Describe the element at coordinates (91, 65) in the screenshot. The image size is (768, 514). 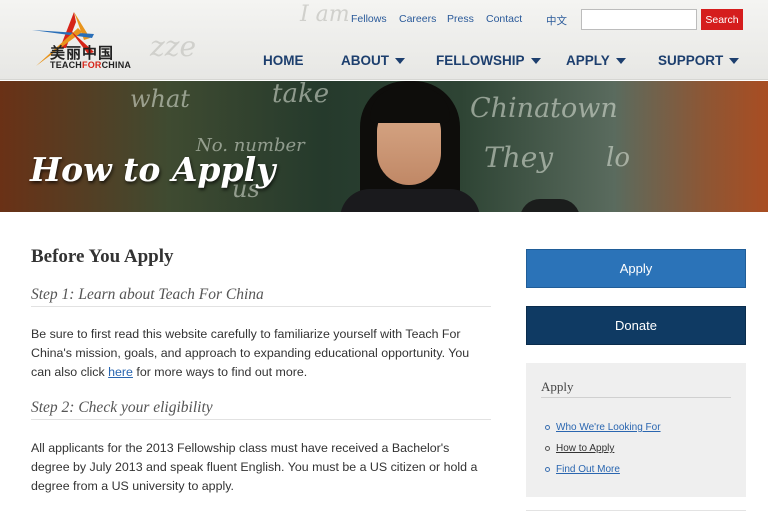
I see `logo-english-name: TEACHFORCHINA` at that location.